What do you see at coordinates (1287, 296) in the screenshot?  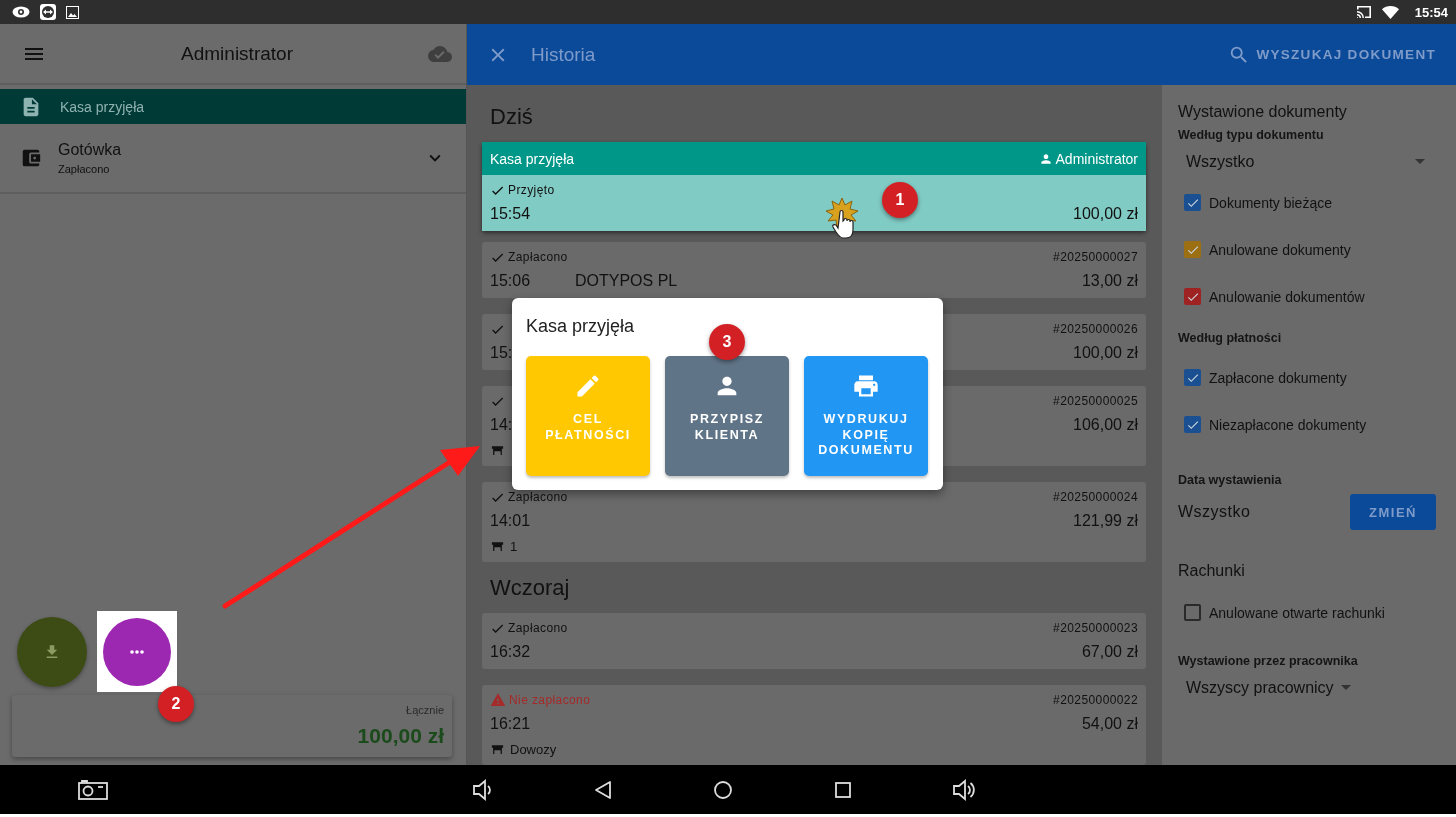 I see `checkbox-label: Anulowanie dokumentów` at bounding box center [1287, 296].